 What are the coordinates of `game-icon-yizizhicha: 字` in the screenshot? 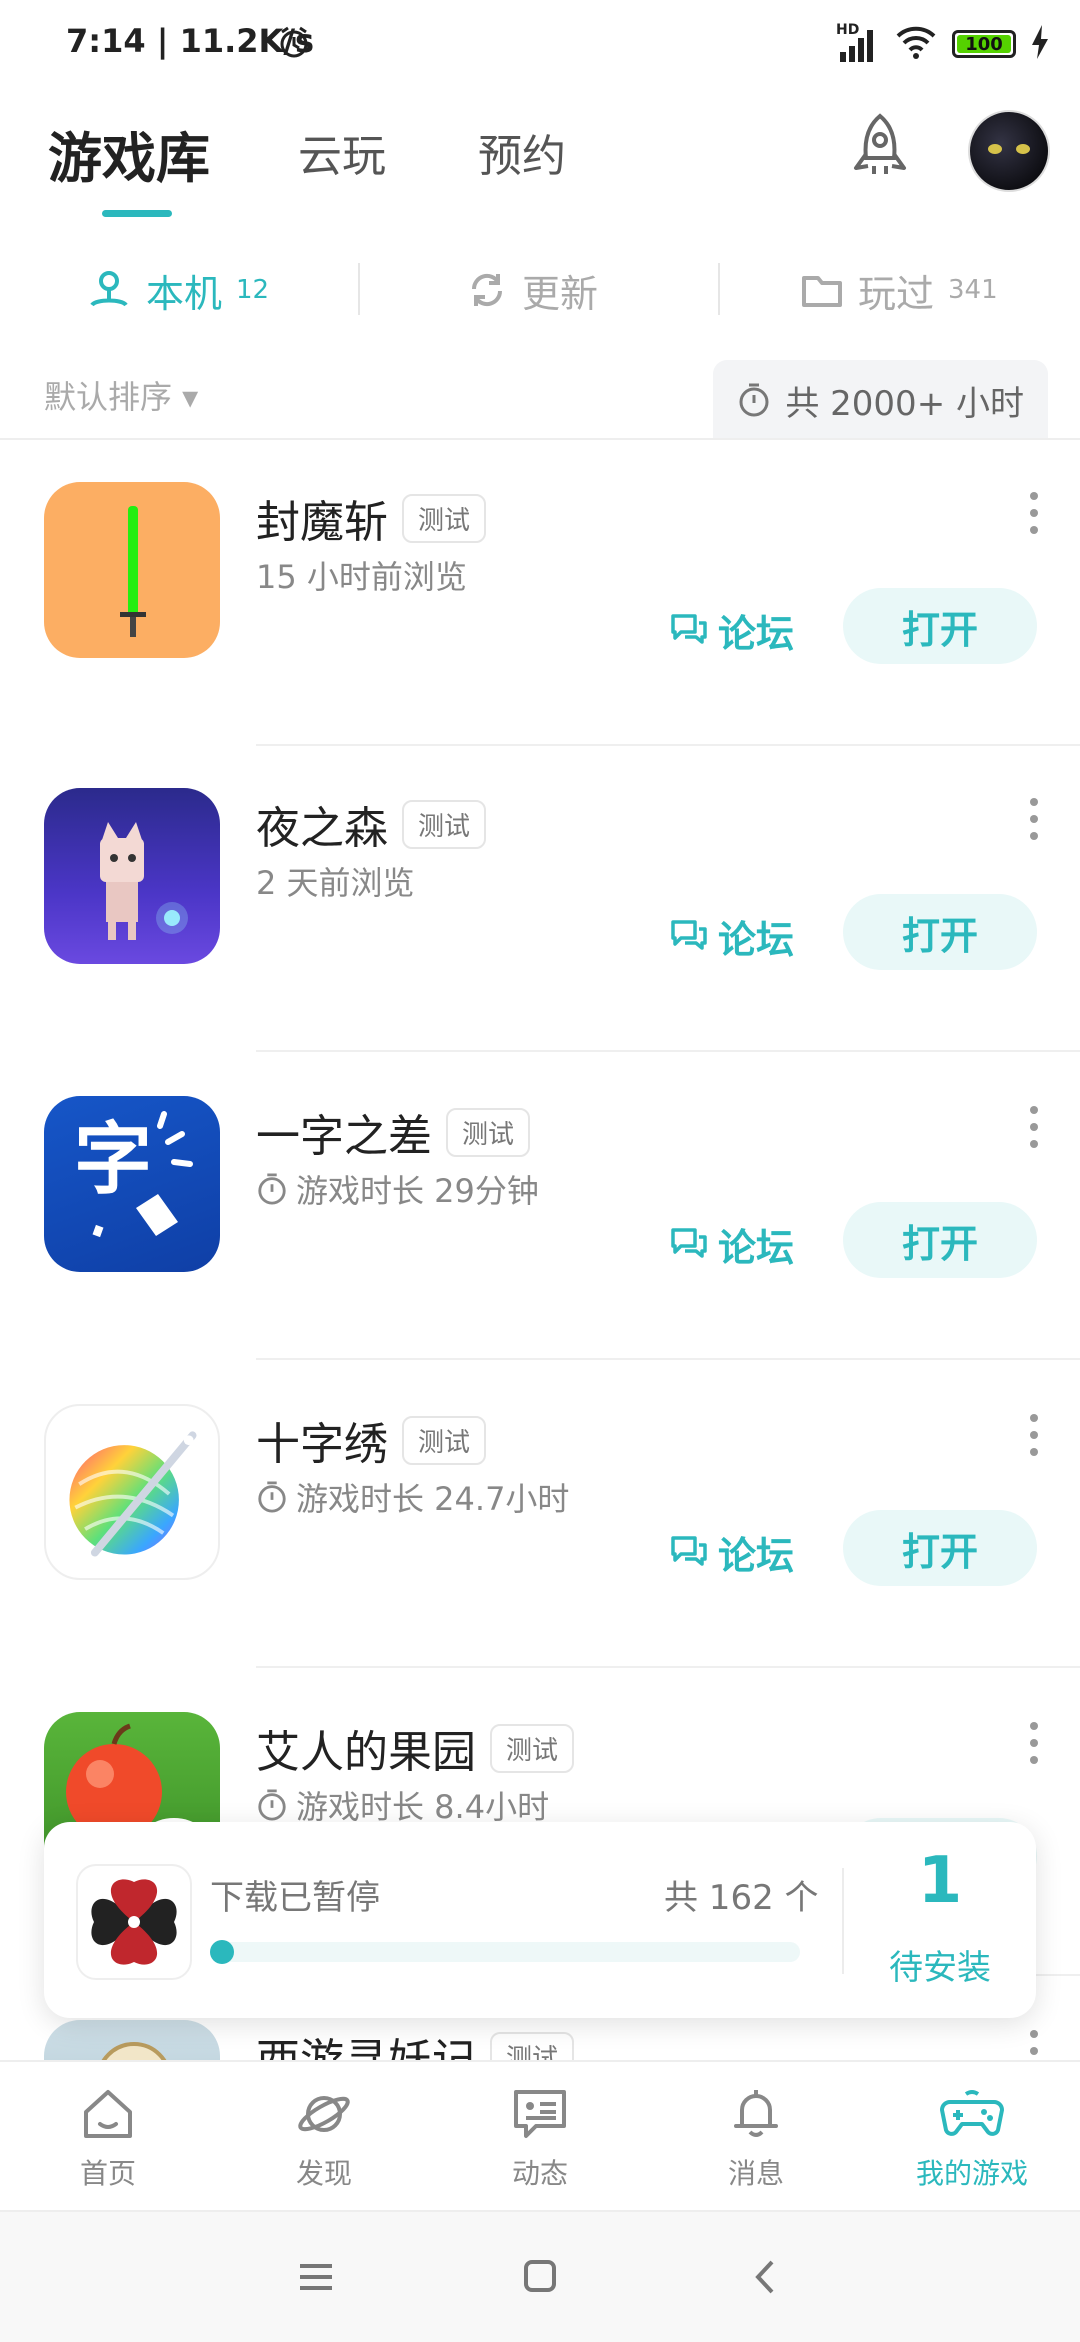 It's located at (132, 1184).